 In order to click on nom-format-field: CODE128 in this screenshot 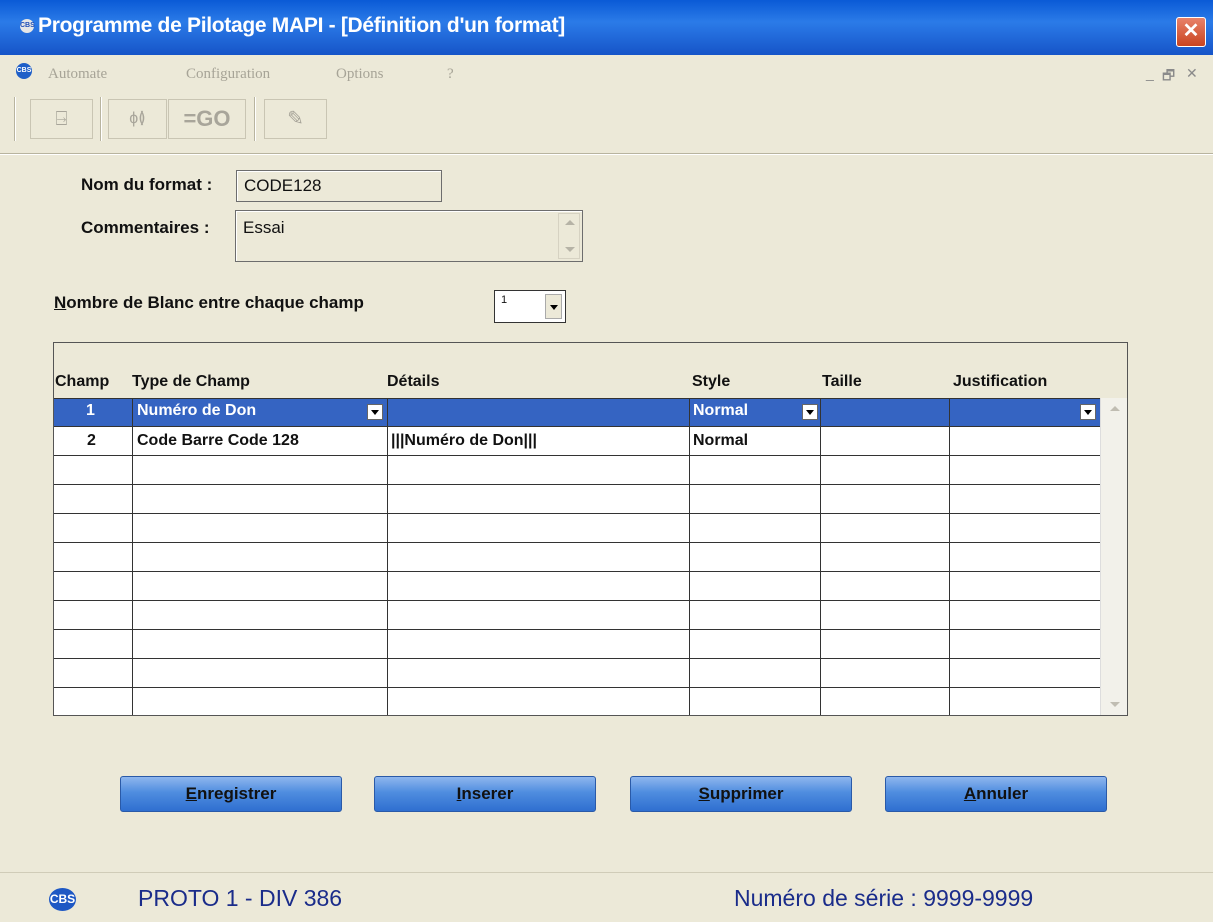, I will do `click(339, 186)`.